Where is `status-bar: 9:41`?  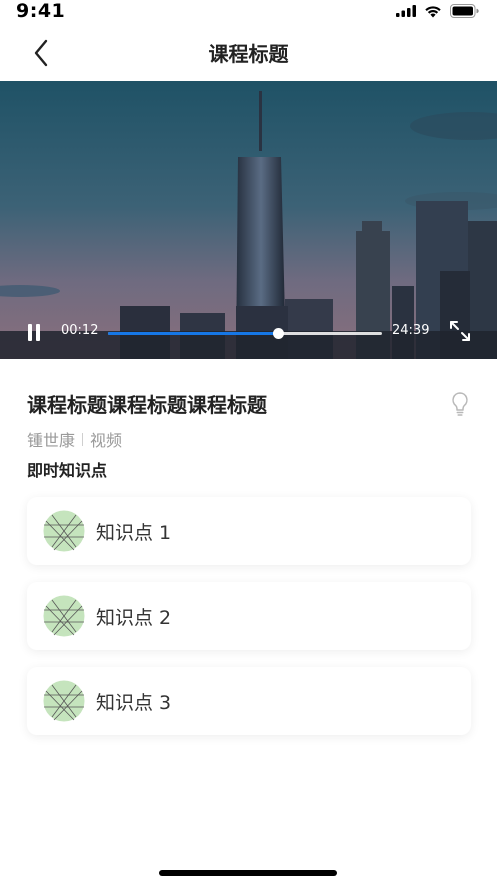
status-bar: 9:41 is located at coordinates (248, 13).